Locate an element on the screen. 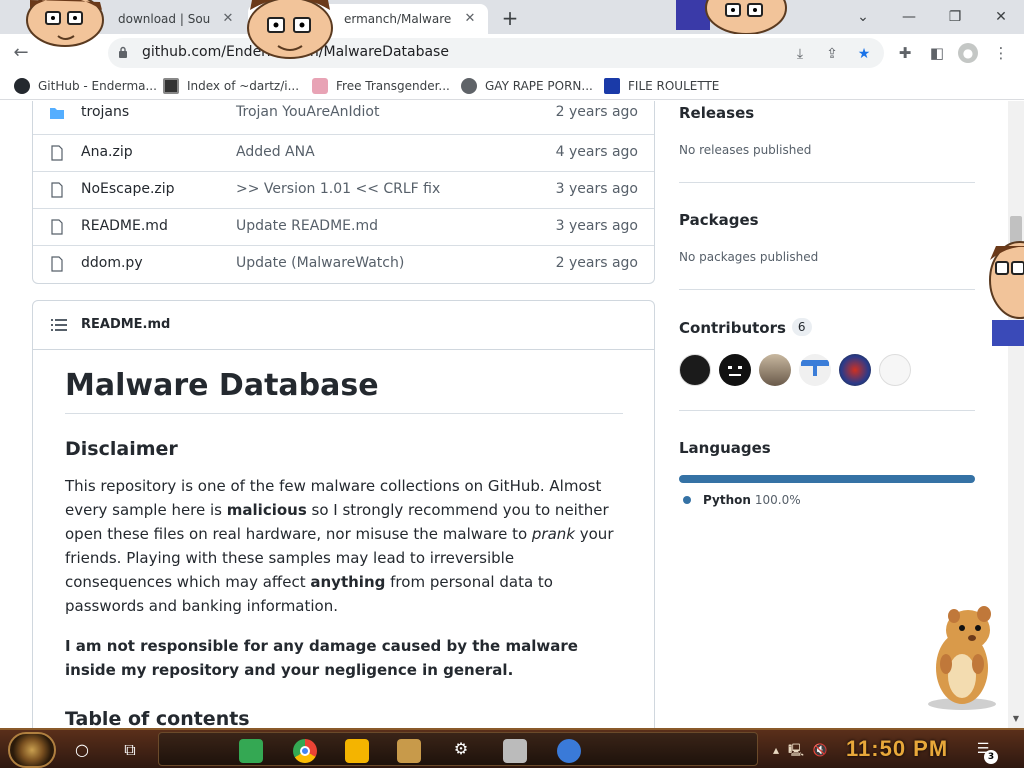  bookmark-star-icon: ★ is located at coordinates (864, 54).